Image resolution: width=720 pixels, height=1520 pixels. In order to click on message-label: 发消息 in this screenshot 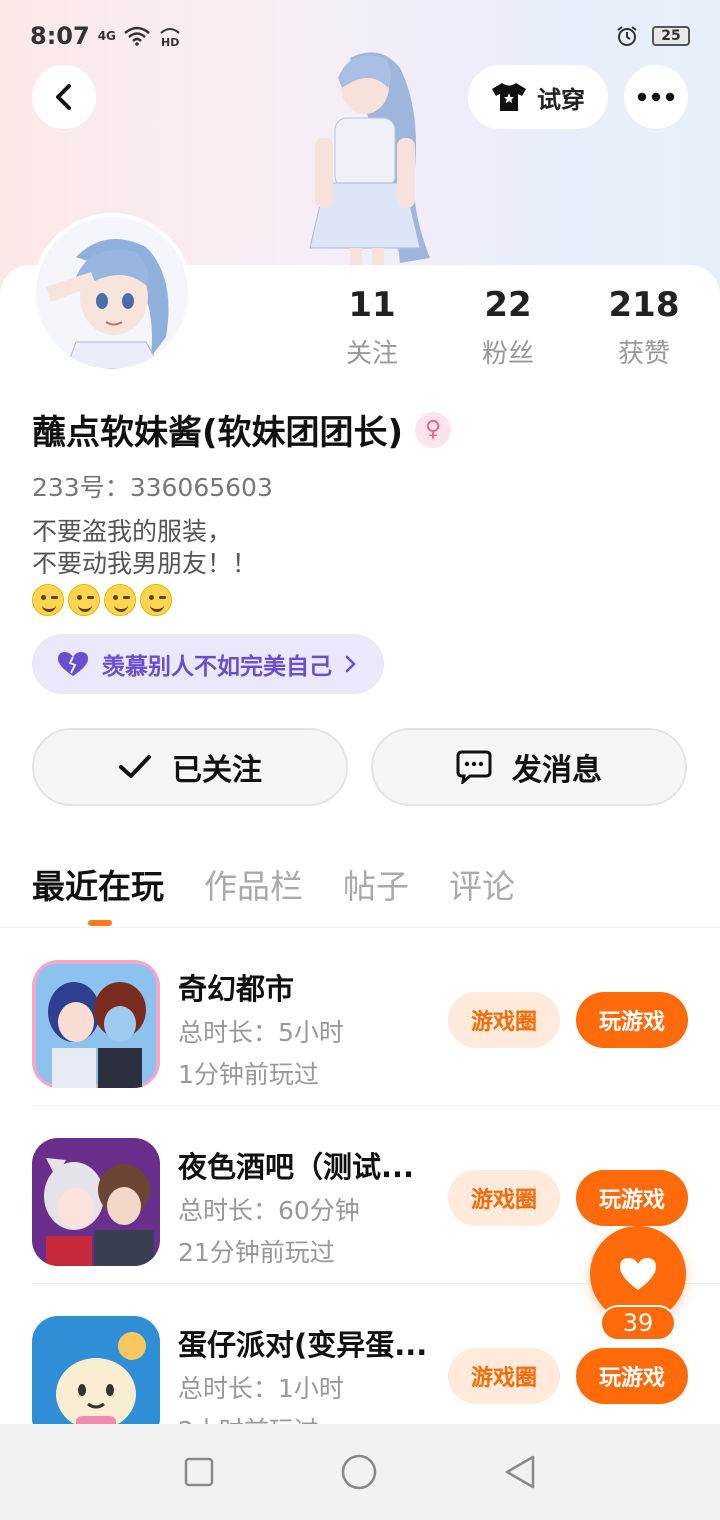, I will do `click(557, 770)`.